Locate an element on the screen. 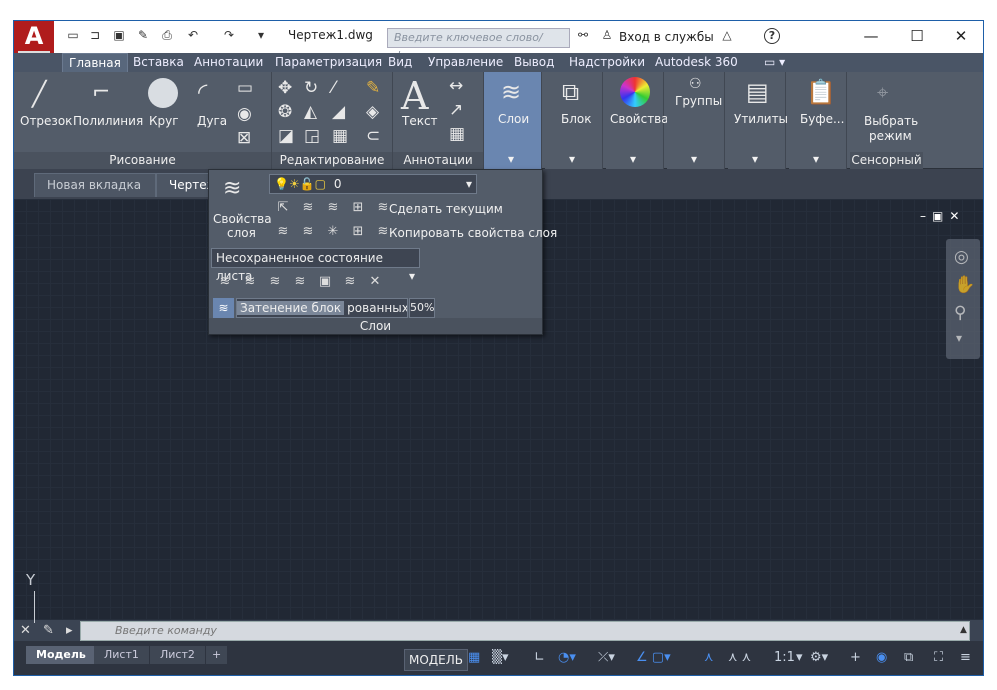 This screenshot has width=997, height=690. arc-tool: Дуга is located at coordinates (212, 121).